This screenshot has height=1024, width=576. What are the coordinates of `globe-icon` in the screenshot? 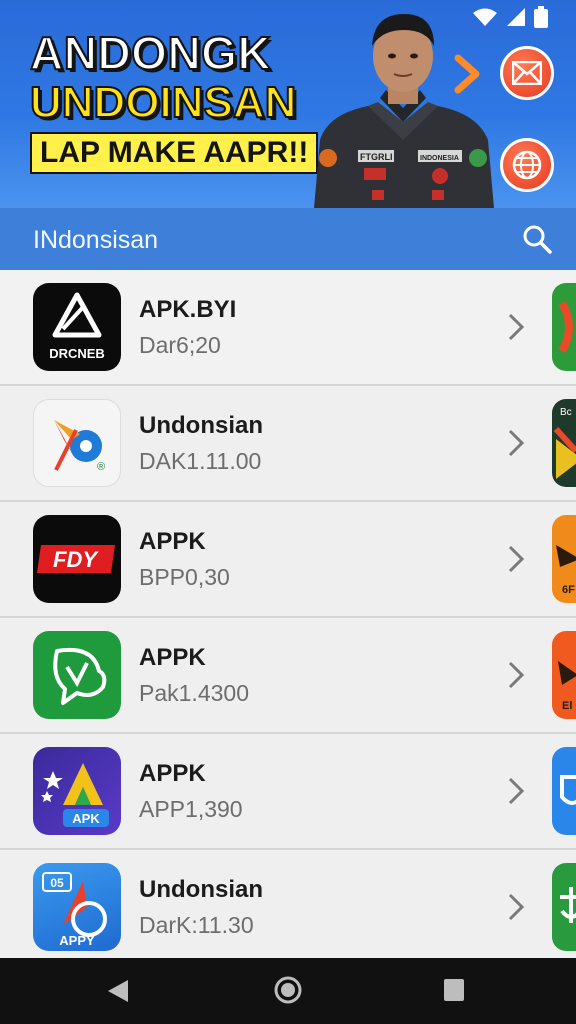 It's located at (527, 165).